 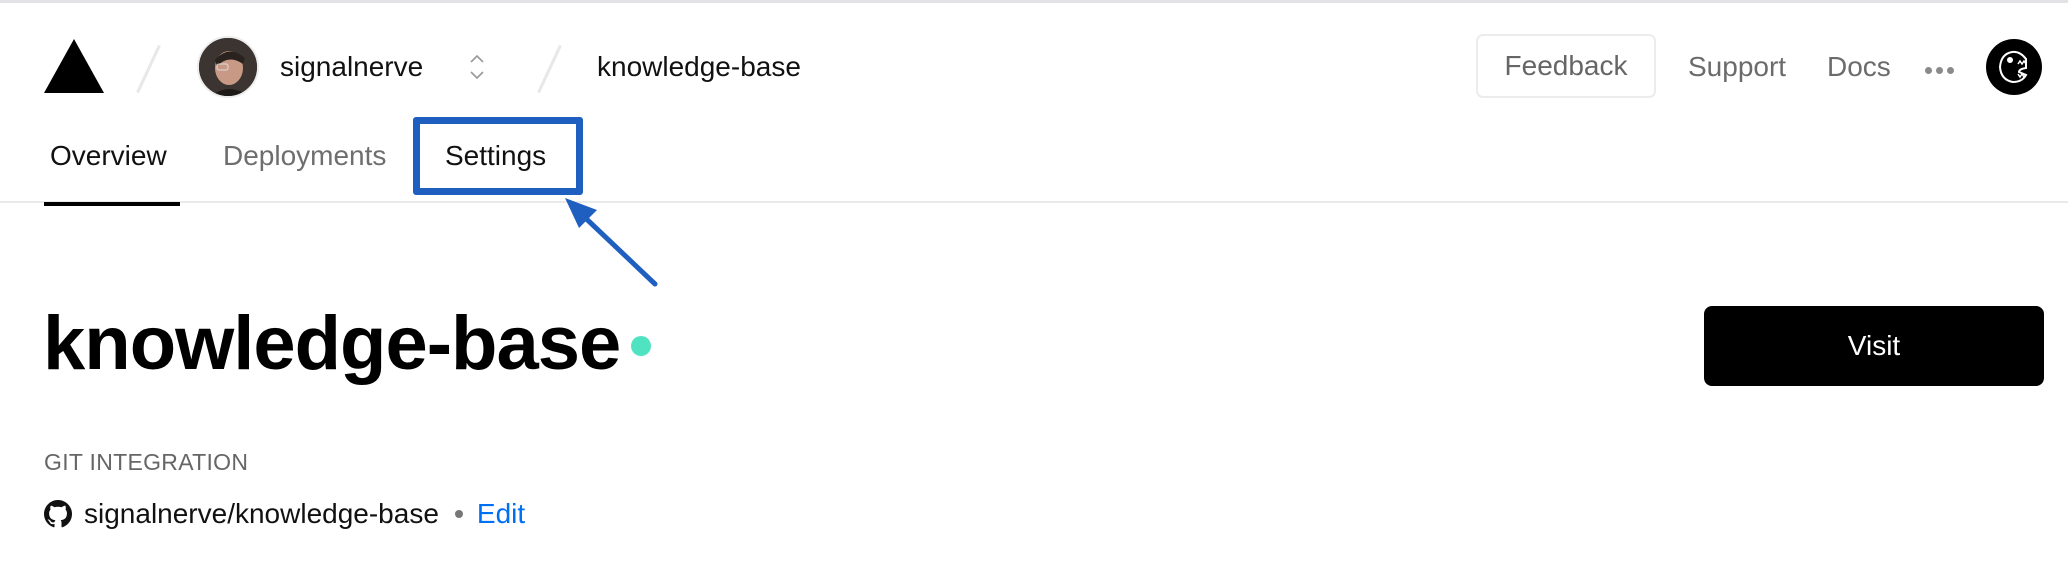 What do you see at coordinates (1737, 67) in the screenshot?
I see `support-link: Support` at bounding box center [1737, 67].